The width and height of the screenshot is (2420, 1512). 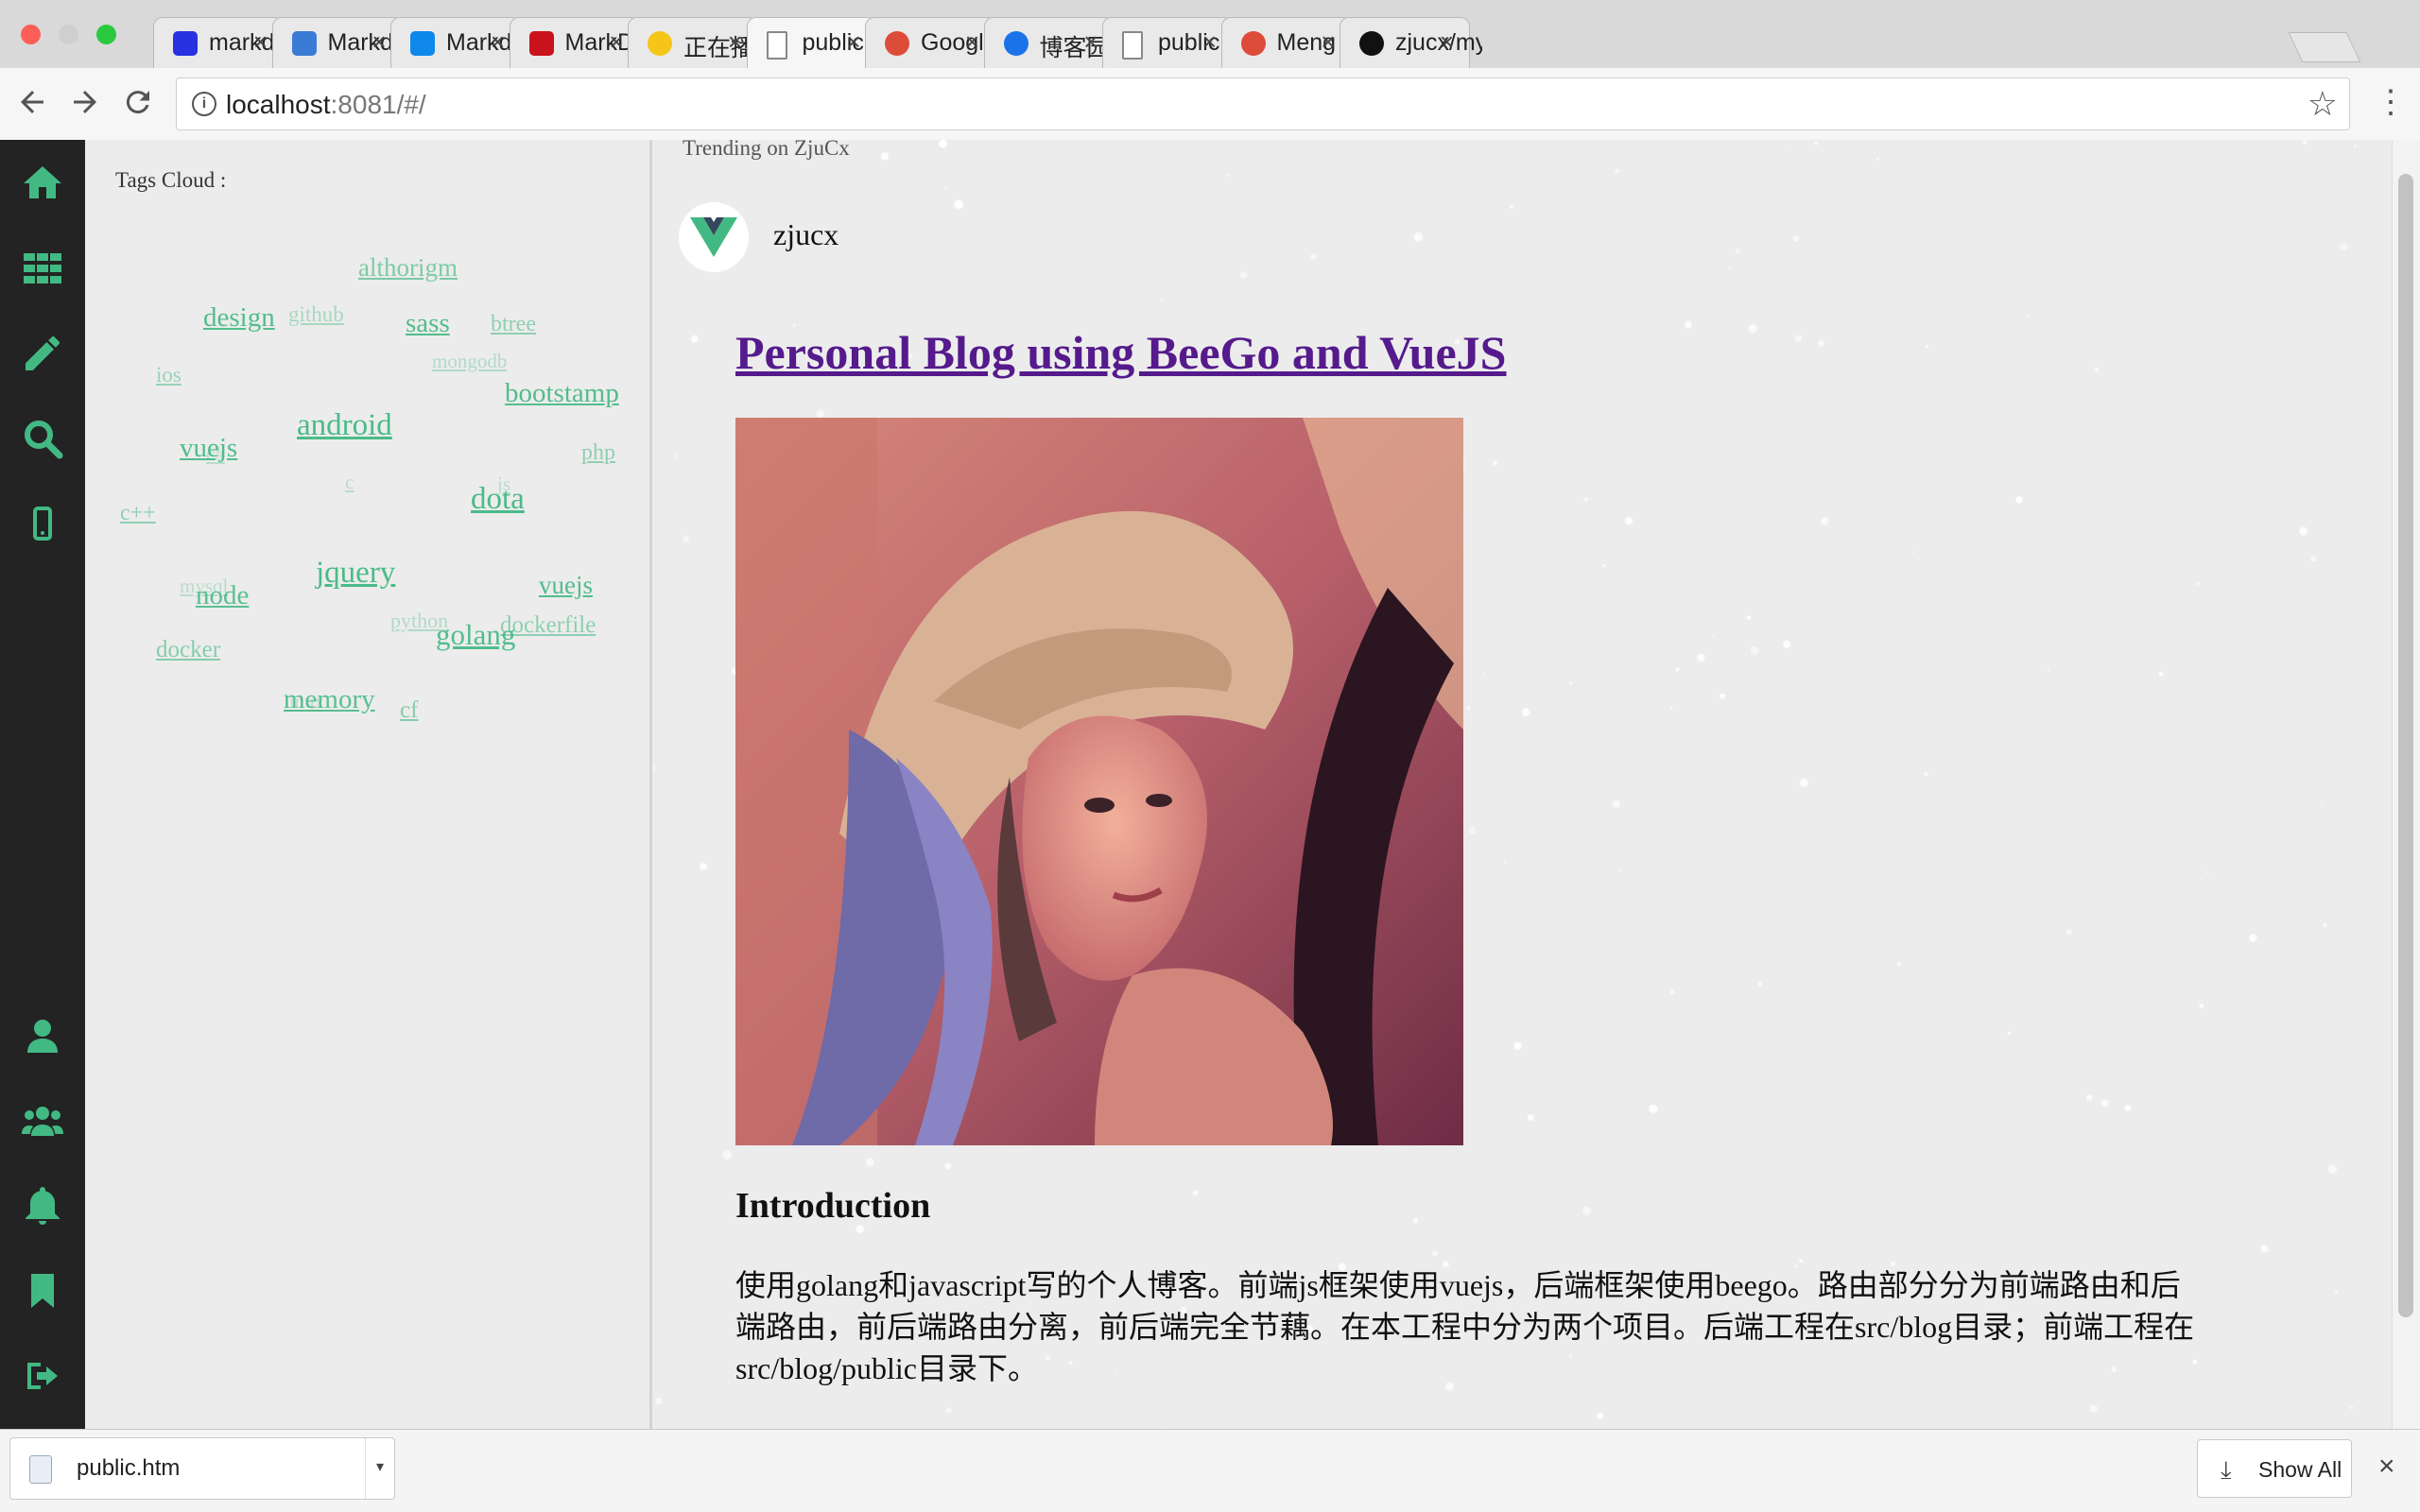 What do you see at coordinates (40, 1469) in the screenshot?
I see `file-icon` at bounding box center [40, 1469].